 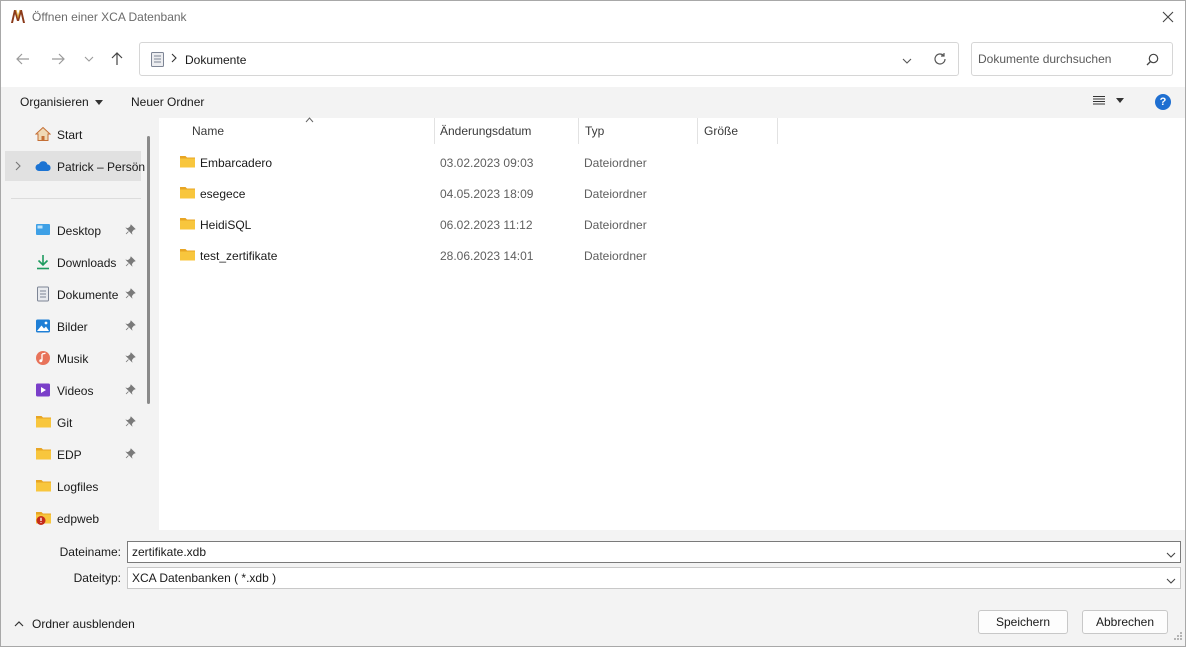 What do you see at coordinates (87, 263) in the screenshot?
I see `sidebar-item-label: Downloads` at bounding box center [87, 263].